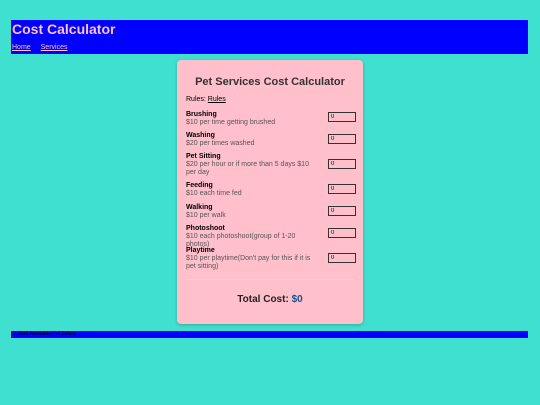  What do you see at coordinates (269, 334) in the screenshot?
I see `footer-bar: © 2025 Awesome Pet Sitters` at bounding box center [269, 334].